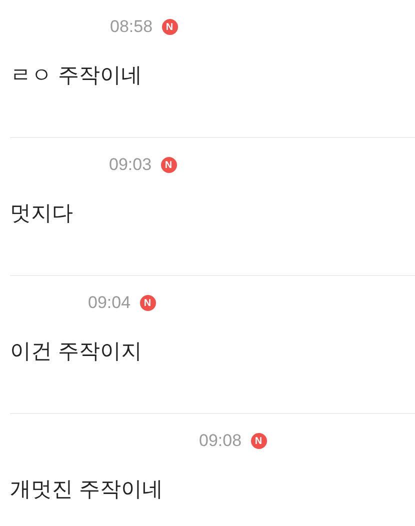 This screenshot has height=526, width=415. I want to click on comment-time: 08:58, so click(131, 27).